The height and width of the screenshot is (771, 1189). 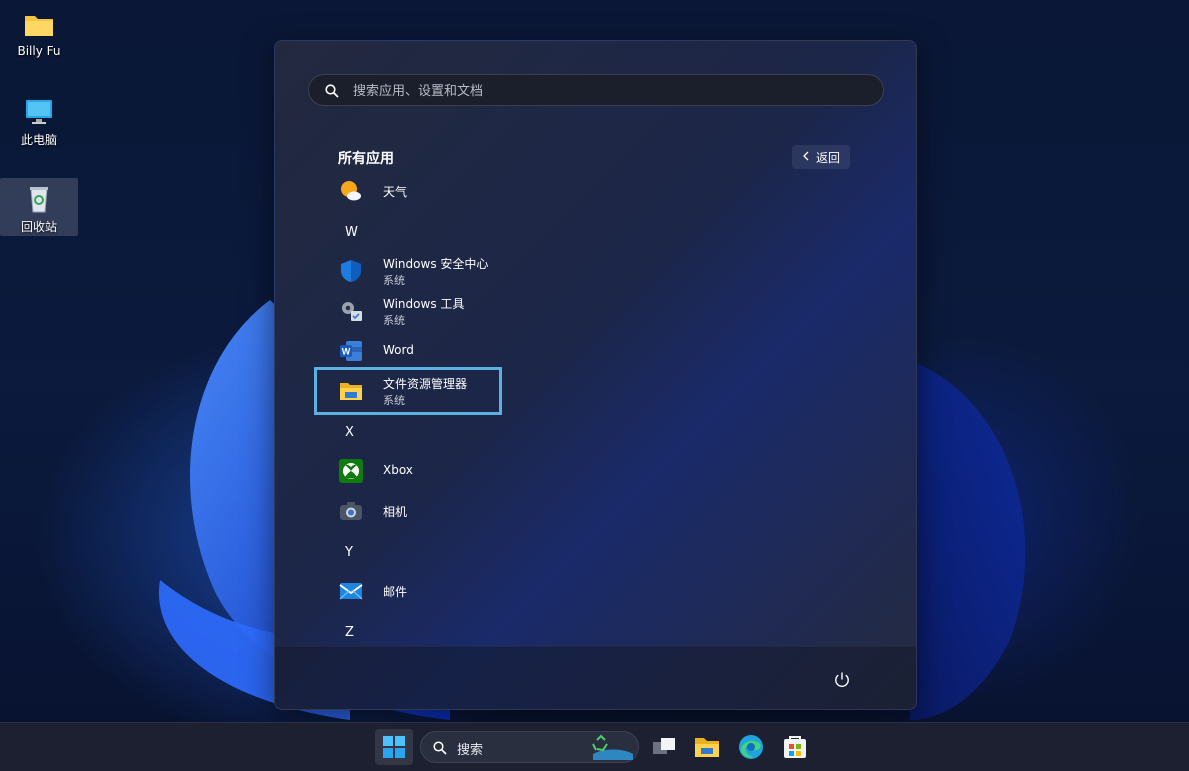 I want to click on word-icon: W, so click(x=351, y=351).